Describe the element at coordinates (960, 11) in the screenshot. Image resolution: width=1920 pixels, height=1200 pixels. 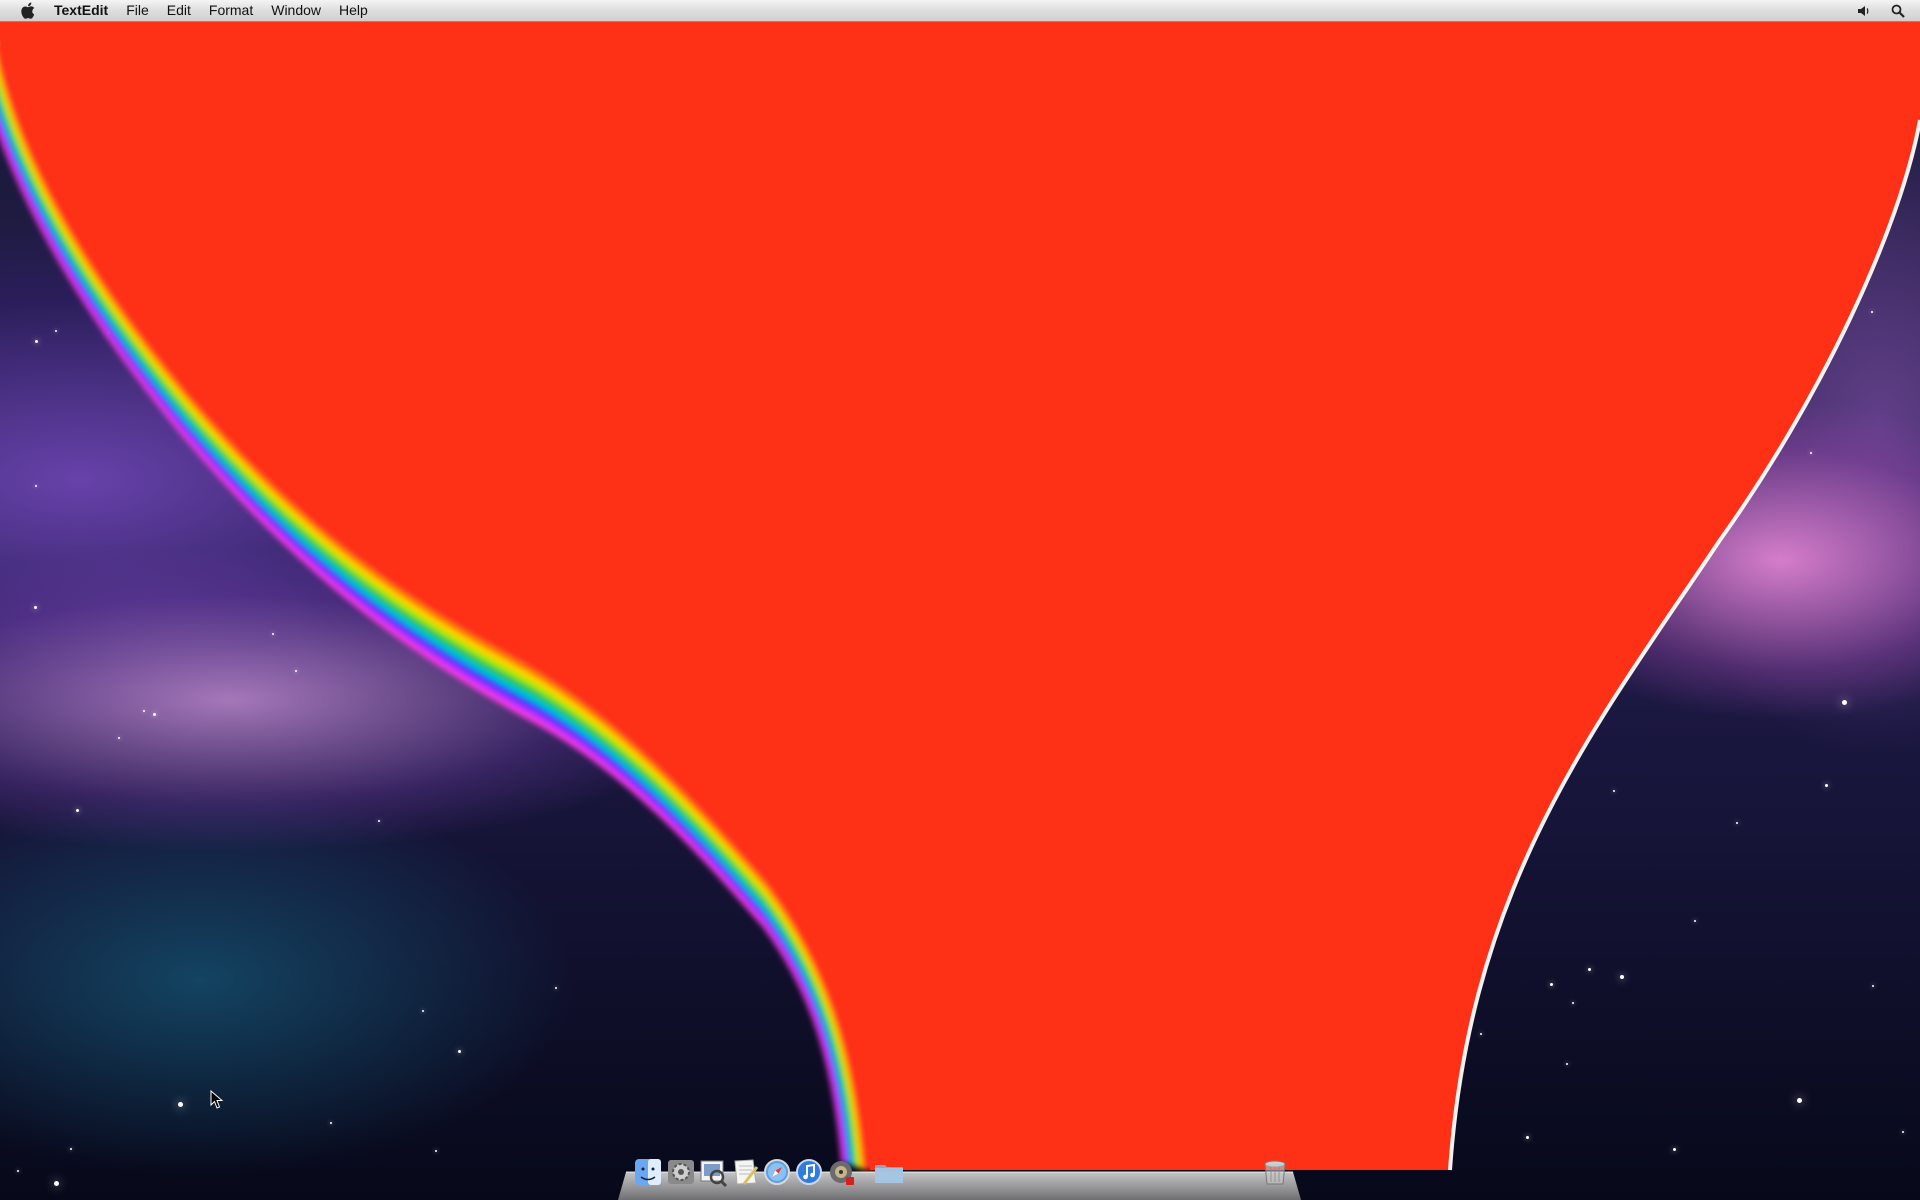
I see `menu-bar: TextEdit File Edit Format Window Help` at that location.